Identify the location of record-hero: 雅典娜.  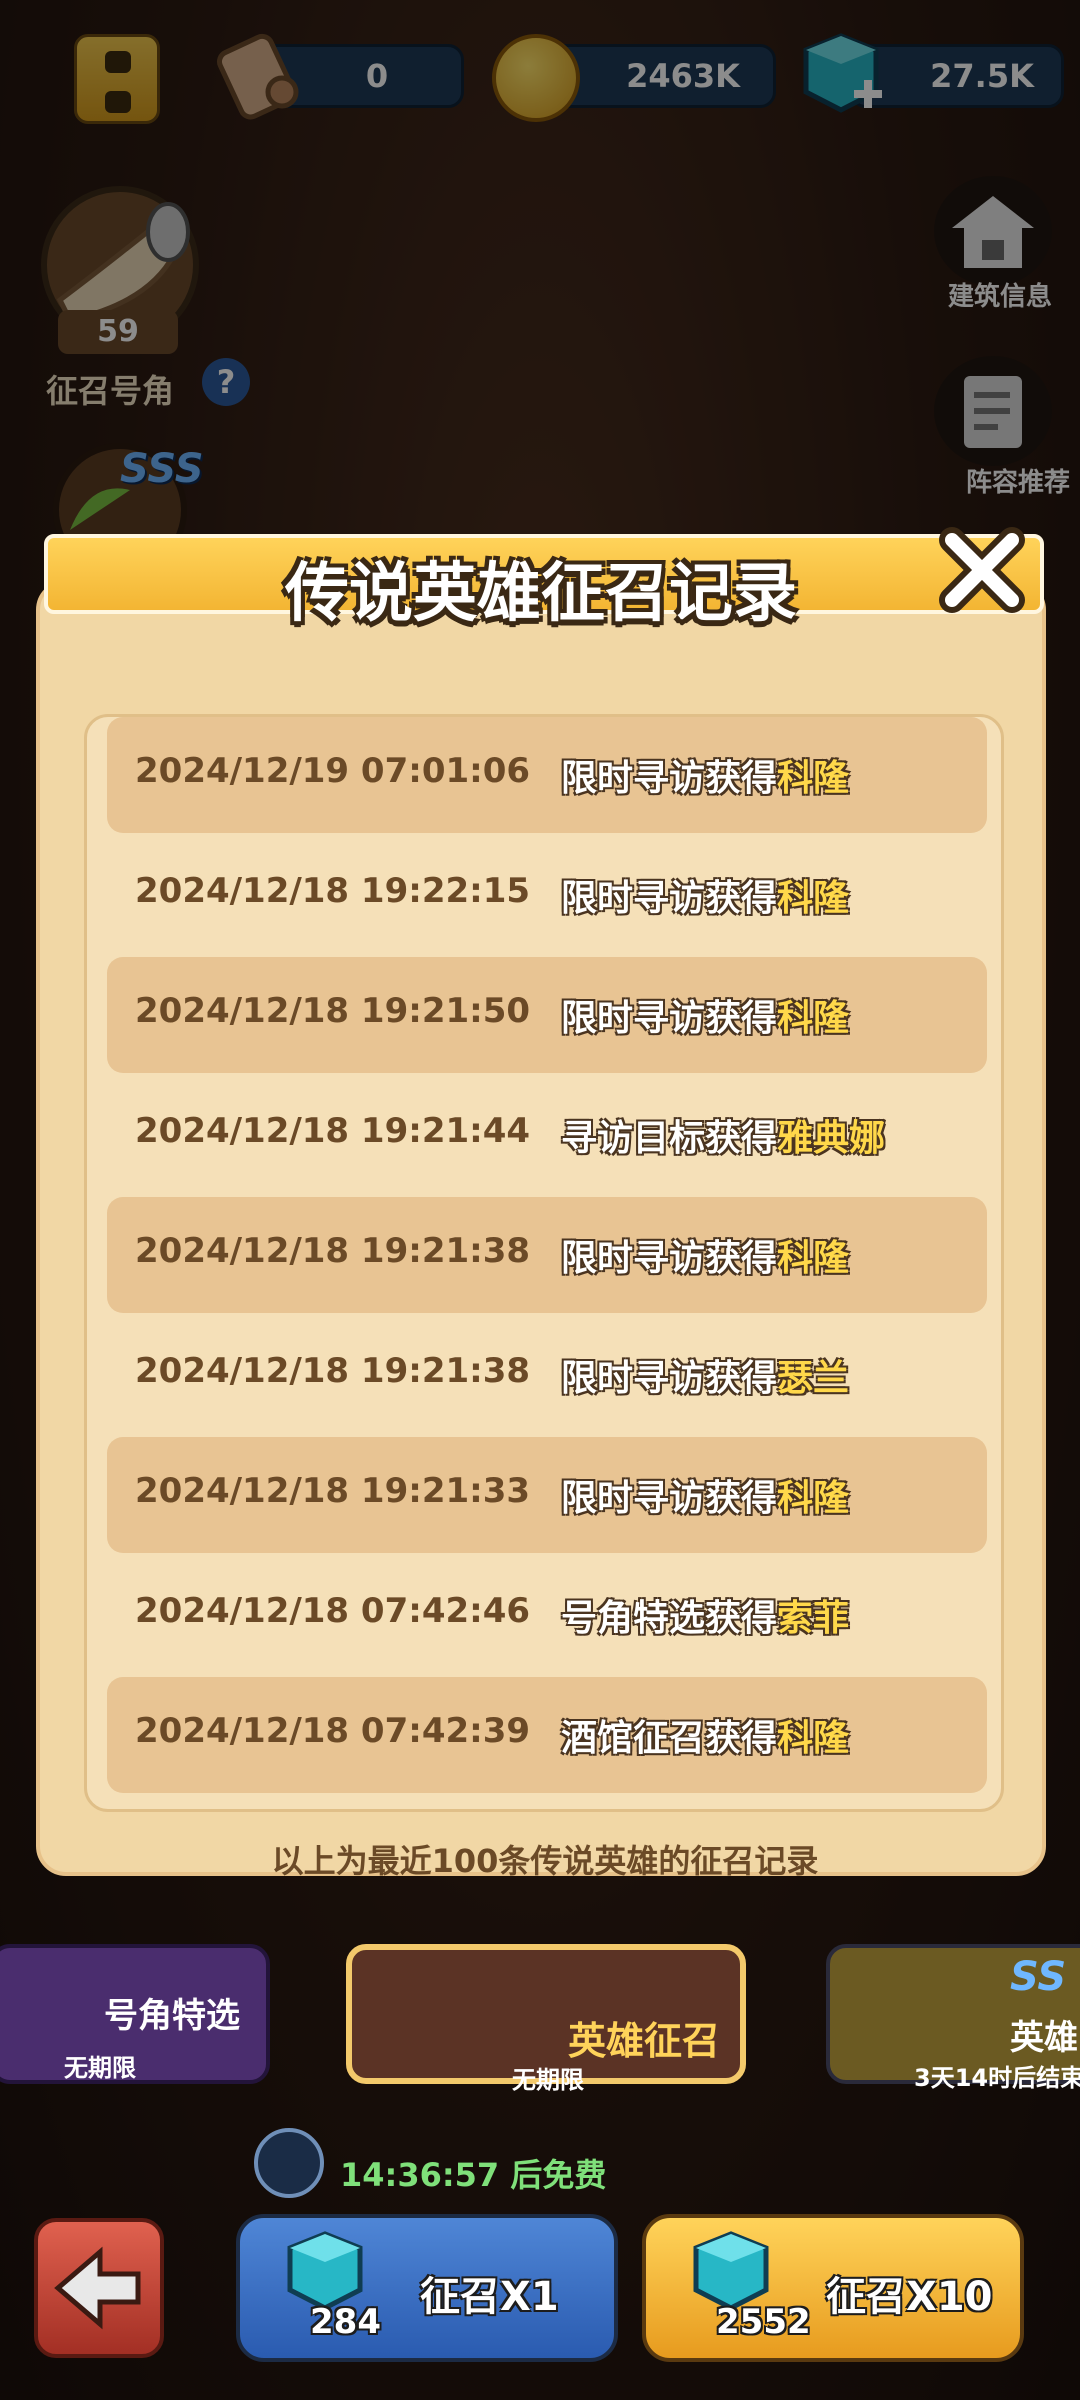
(831, 1138).